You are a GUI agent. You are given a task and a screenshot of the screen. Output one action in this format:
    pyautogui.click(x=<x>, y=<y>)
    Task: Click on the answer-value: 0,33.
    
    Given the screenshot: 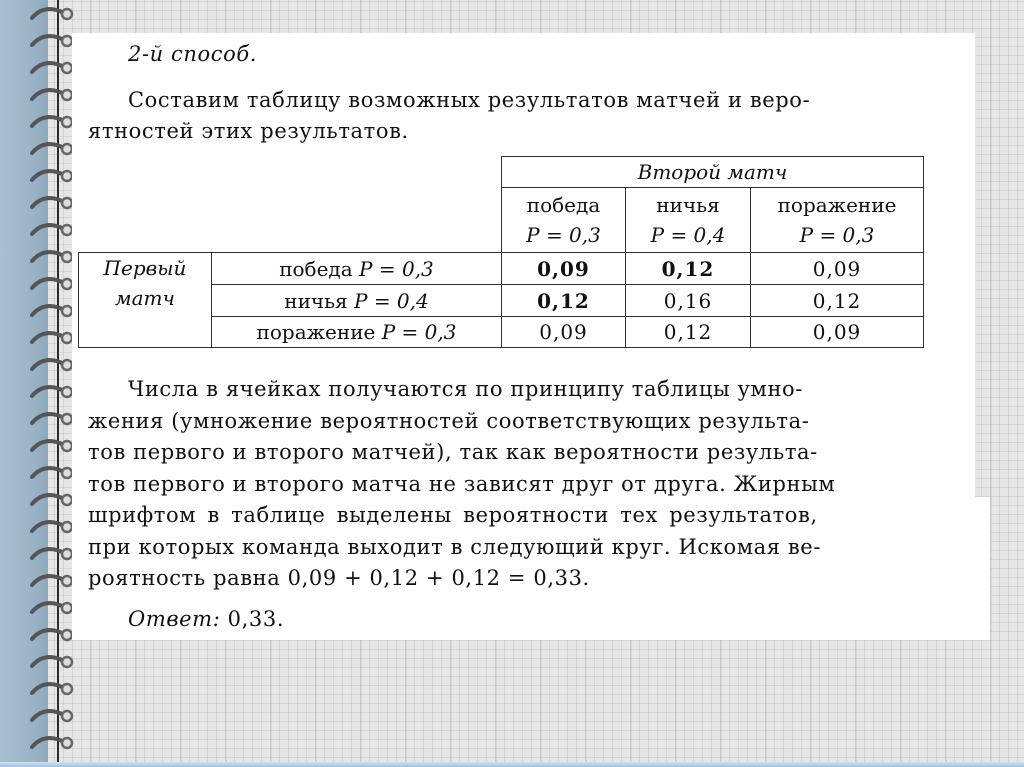 What is the action you would take?
    pyautogui.click(x=256, y=619)
    